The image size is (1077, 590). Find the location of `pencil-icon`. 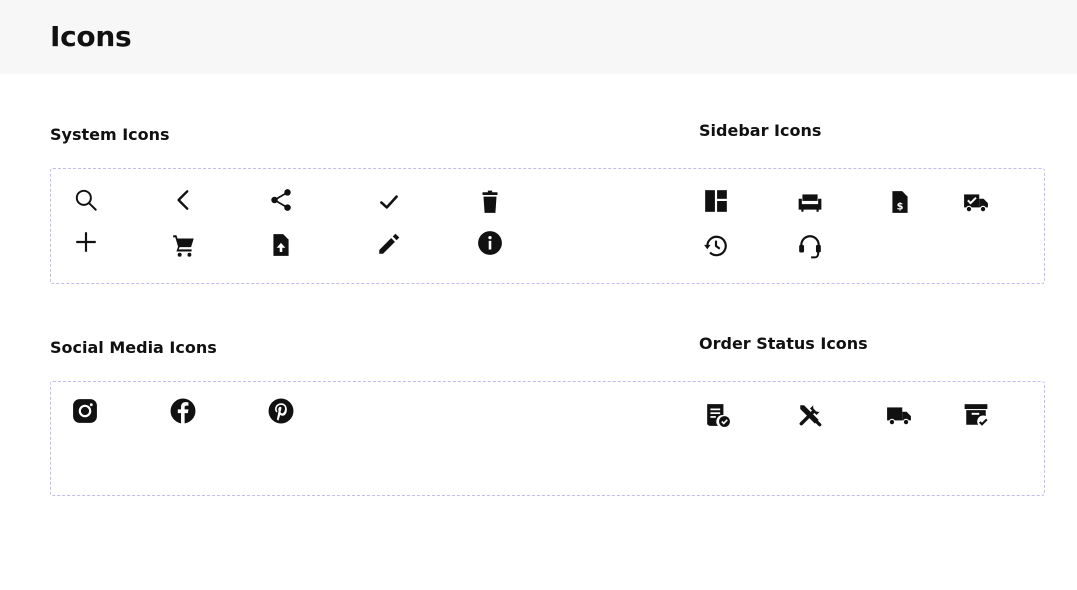

pencil-icon is located at coordinates (389, 244).